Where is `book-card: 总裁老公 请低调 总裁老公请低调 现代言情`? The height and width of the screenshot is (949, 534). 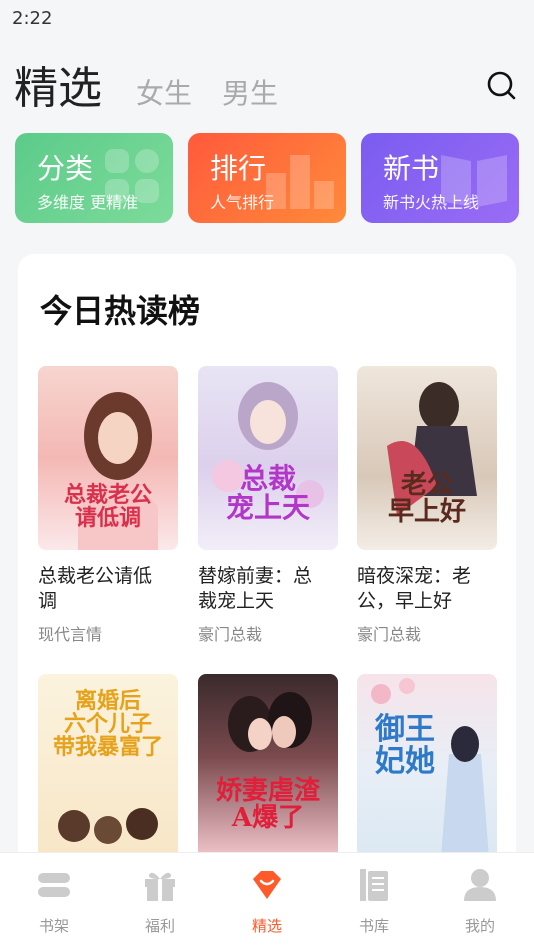
book-card: 总裁老公 请低调 总裁老公请低调 现代言情 is located at coordinates (108, 505).